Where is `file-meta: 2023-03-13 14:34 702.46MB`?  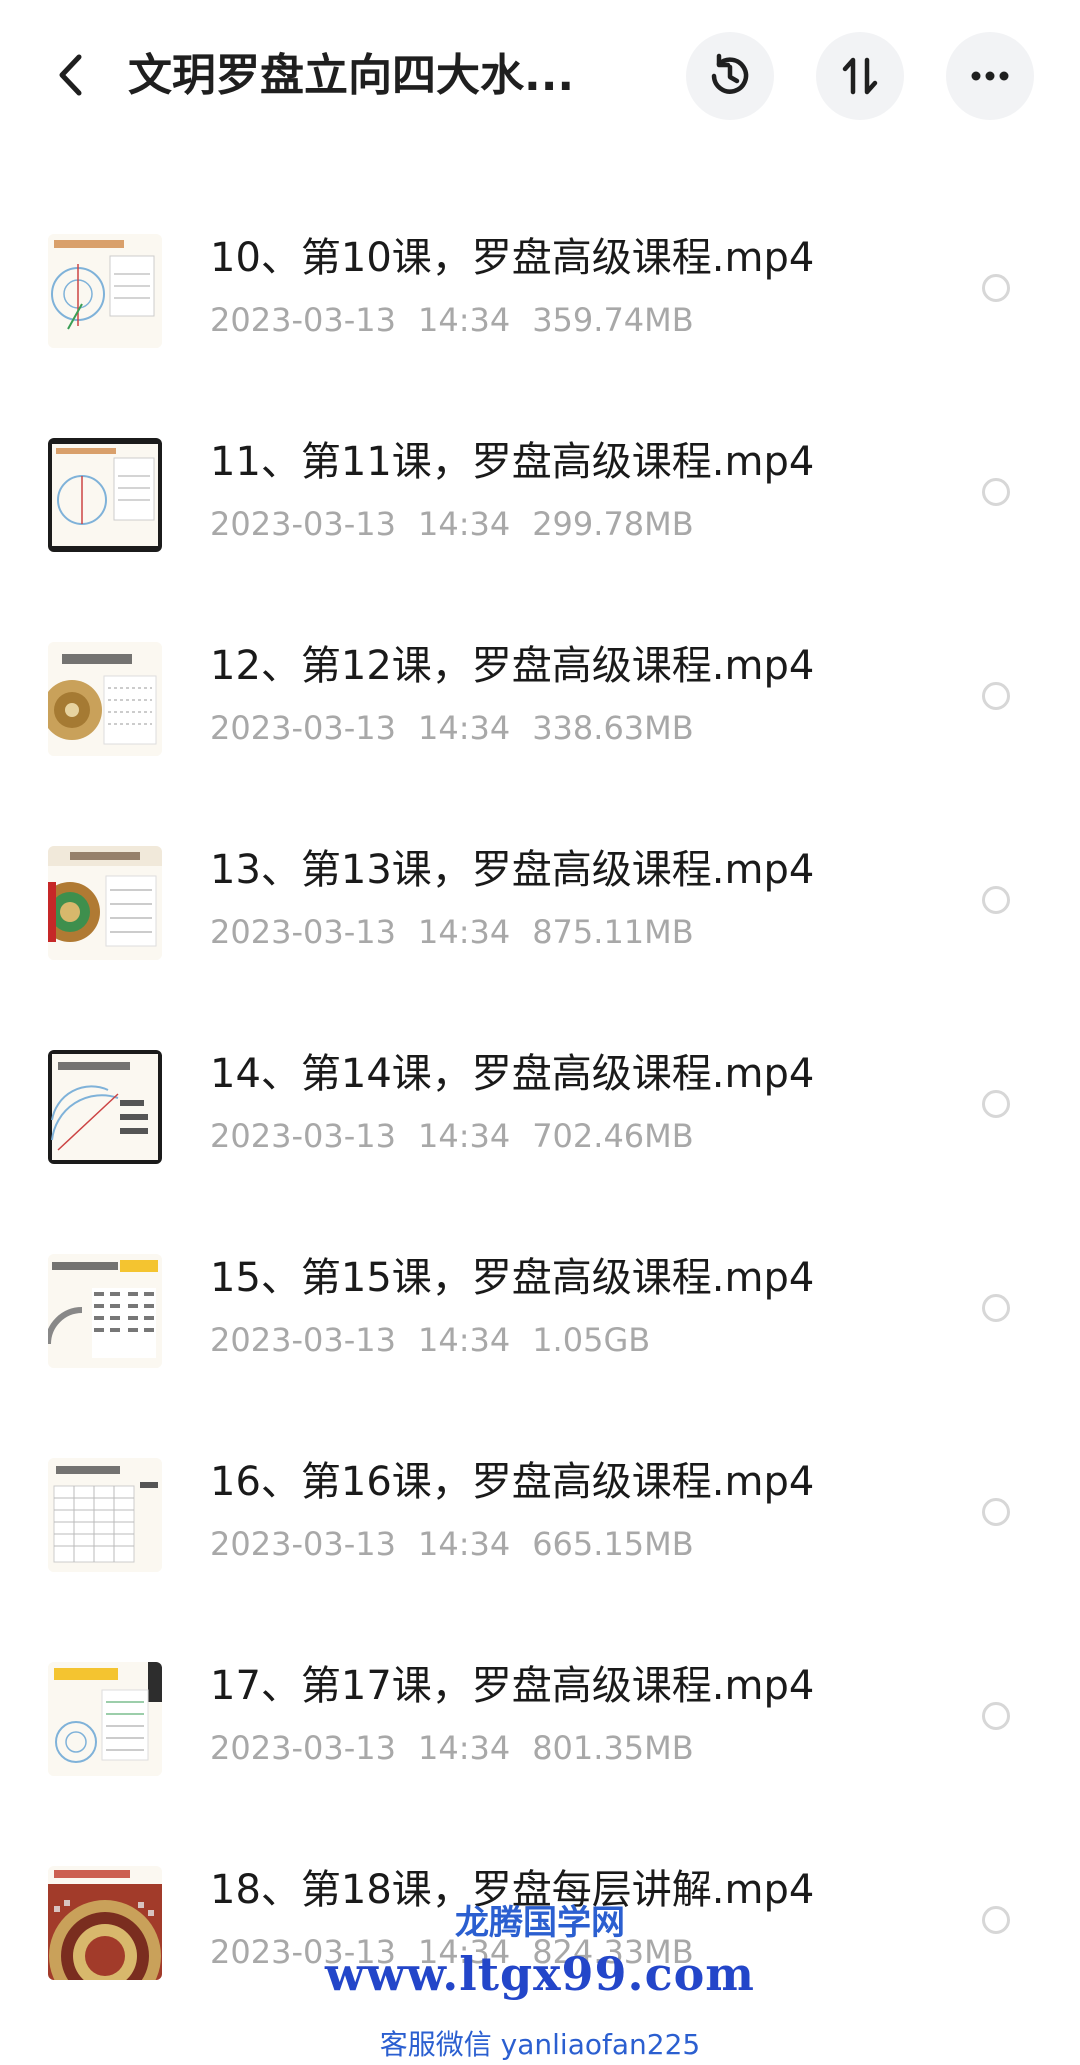
file-meta: 2023-03-13 14:34 702.46MB is located at coordinates (463, 1136).